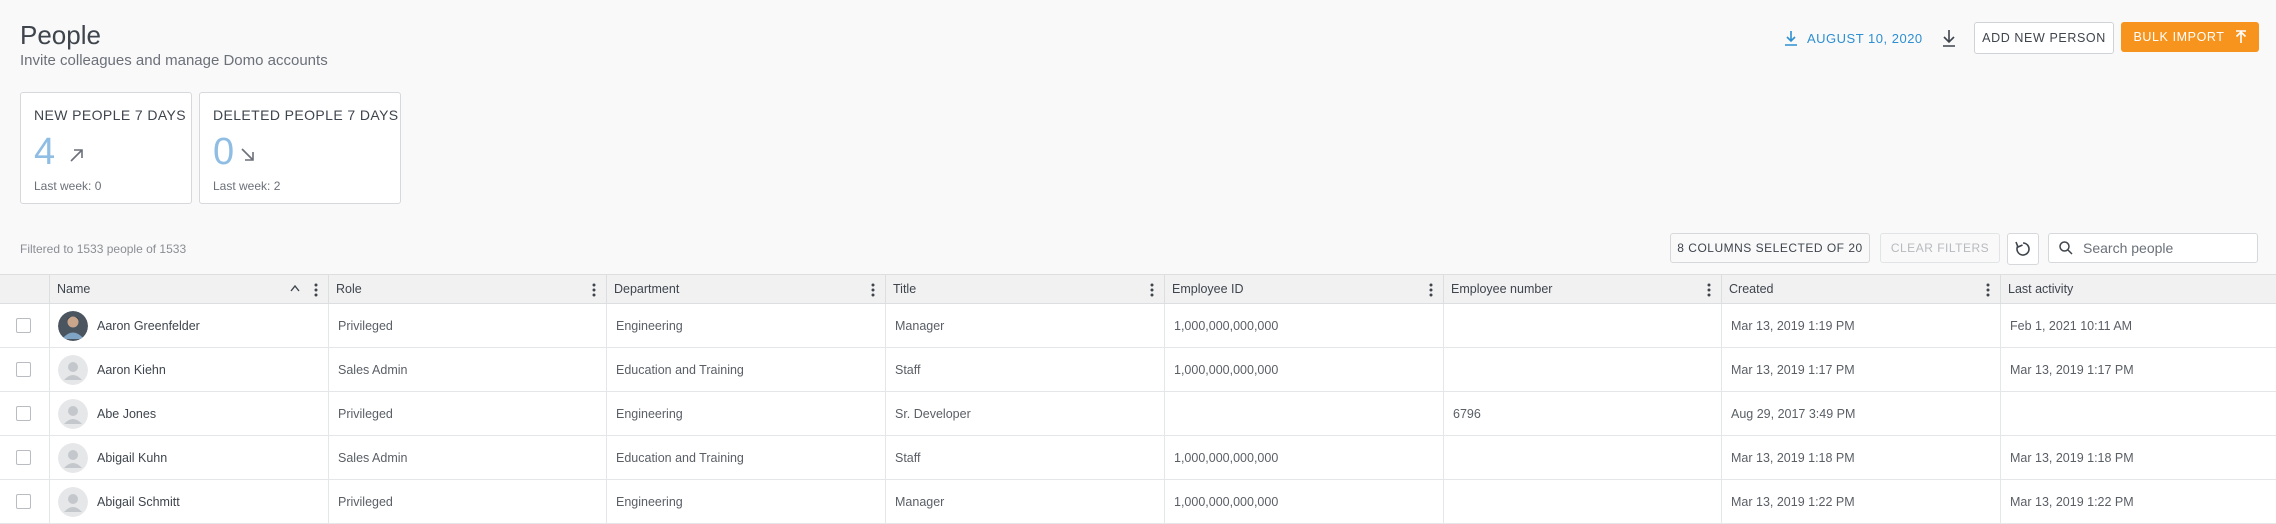 The height and width of the screenshot is (524, 2276). I want to click on cell-last-activity: Mar 13, 2019 1:18 PM, so click(2138, 457).